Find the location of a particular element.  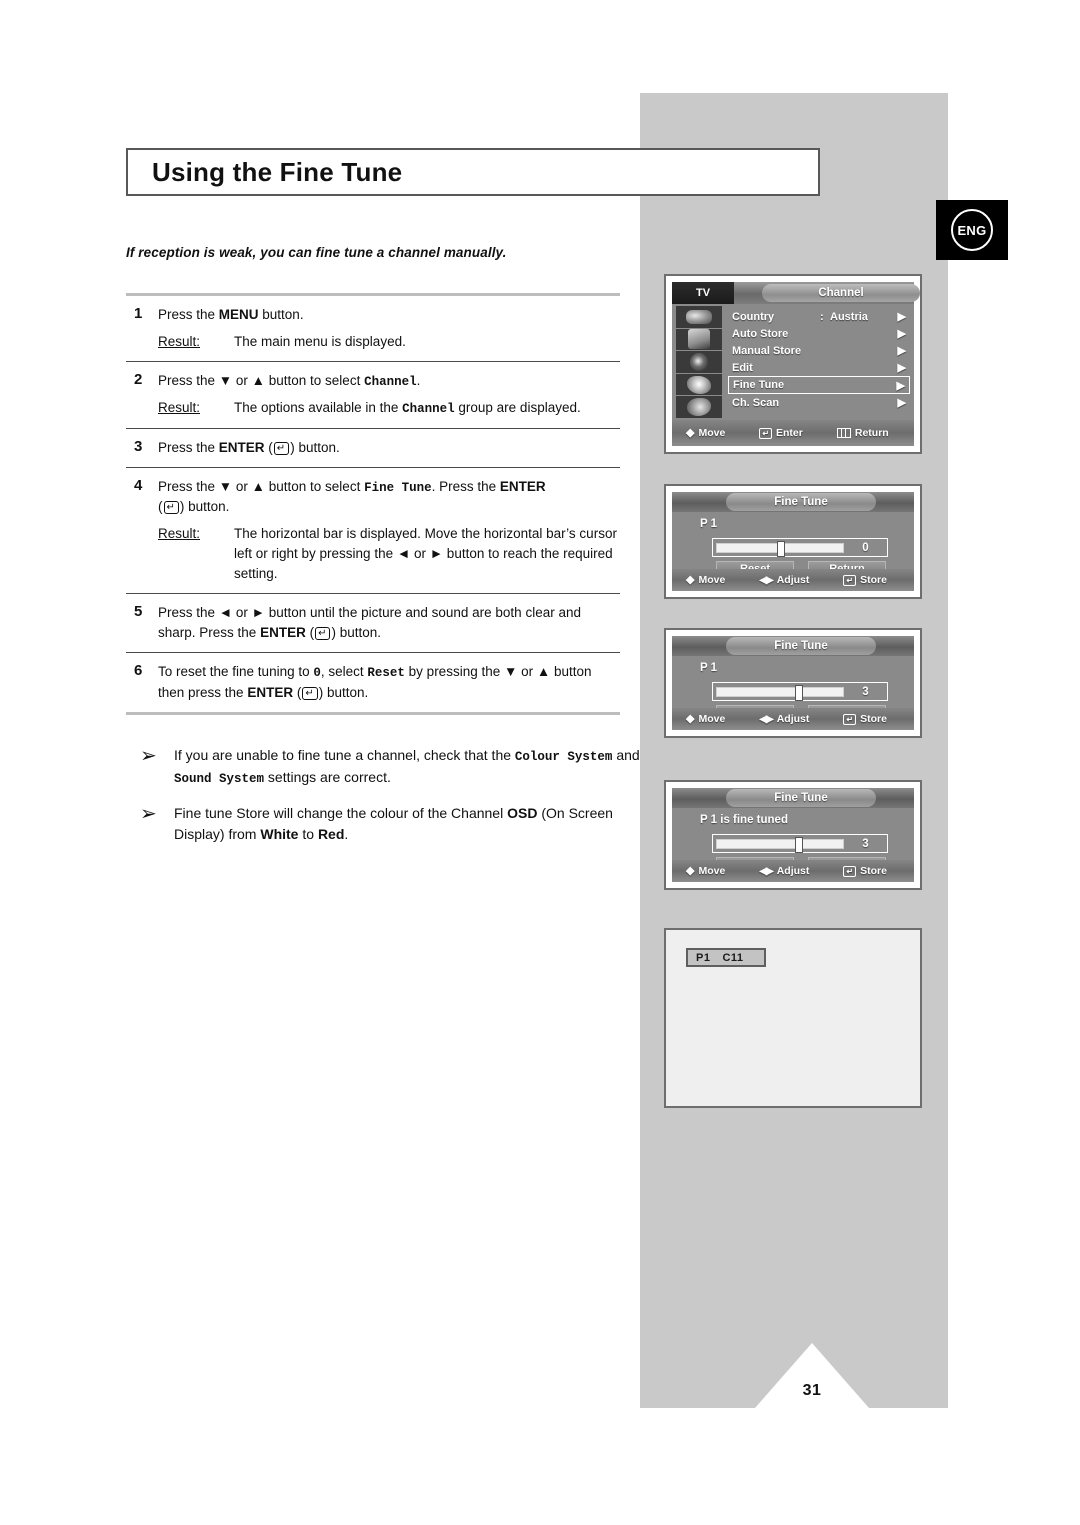

footer-return-label: Return is located at coordinates (871, 433).